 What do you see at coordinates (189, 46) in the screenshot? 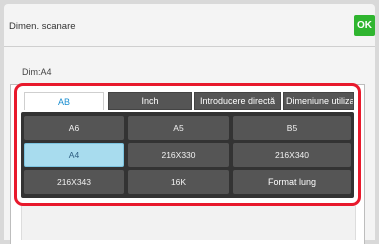
I see `header-divider` at bounding box center [189, 46].